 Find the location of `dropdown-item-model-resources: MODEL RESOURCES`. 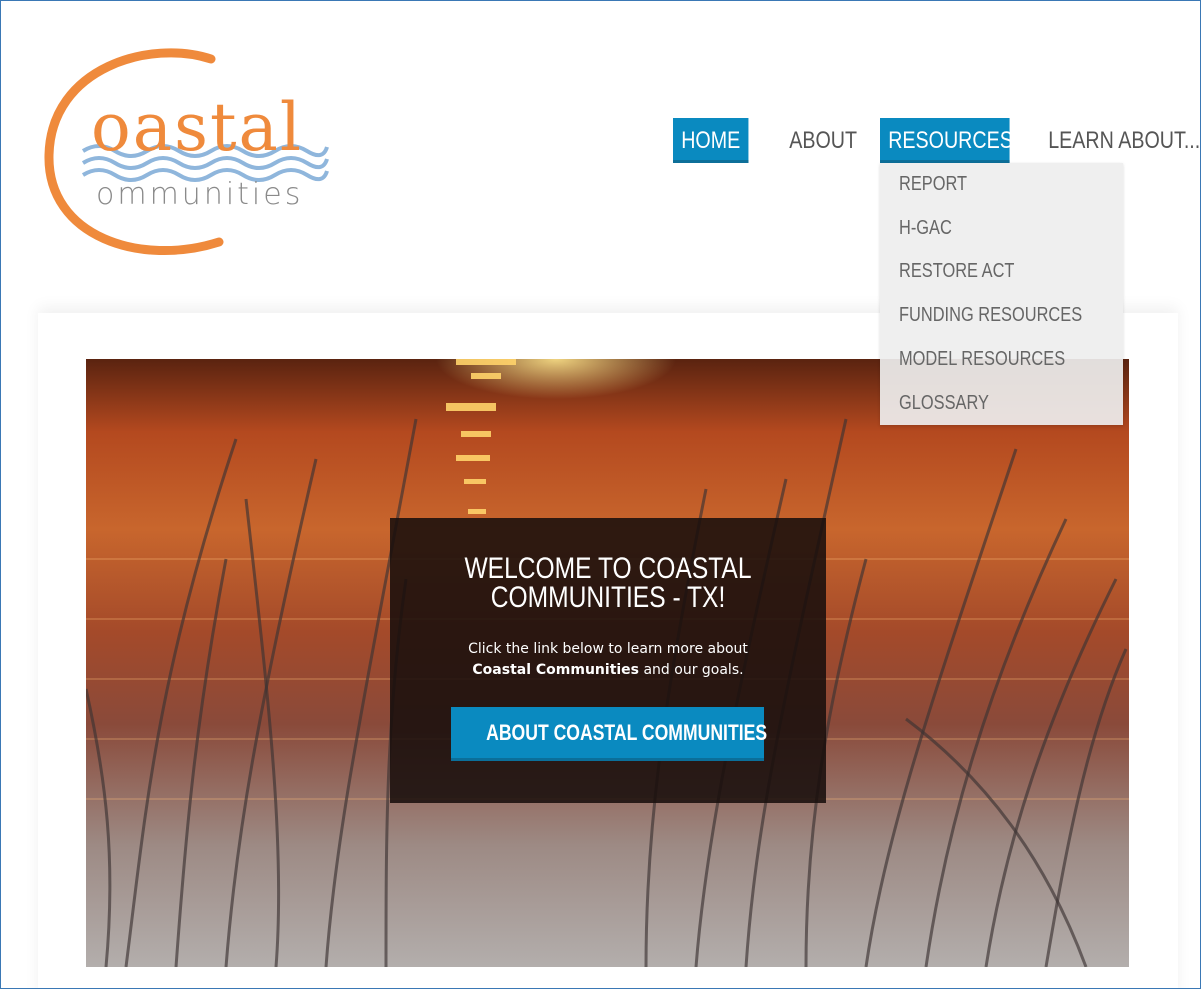

dropdown-item-model-resources: MODEL RESOURCES is located at coordinates (982, 359).